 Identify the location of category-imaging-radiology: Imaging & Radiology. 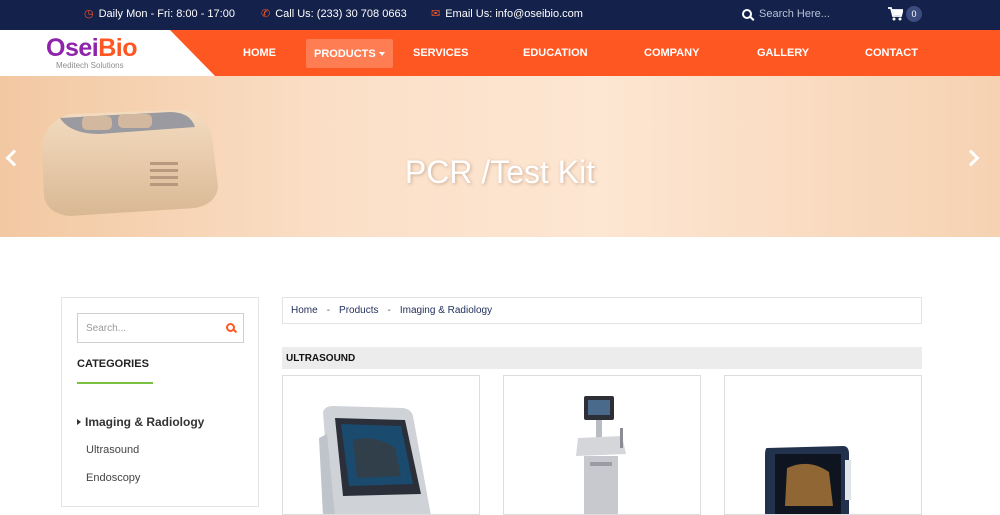
(140, 422).